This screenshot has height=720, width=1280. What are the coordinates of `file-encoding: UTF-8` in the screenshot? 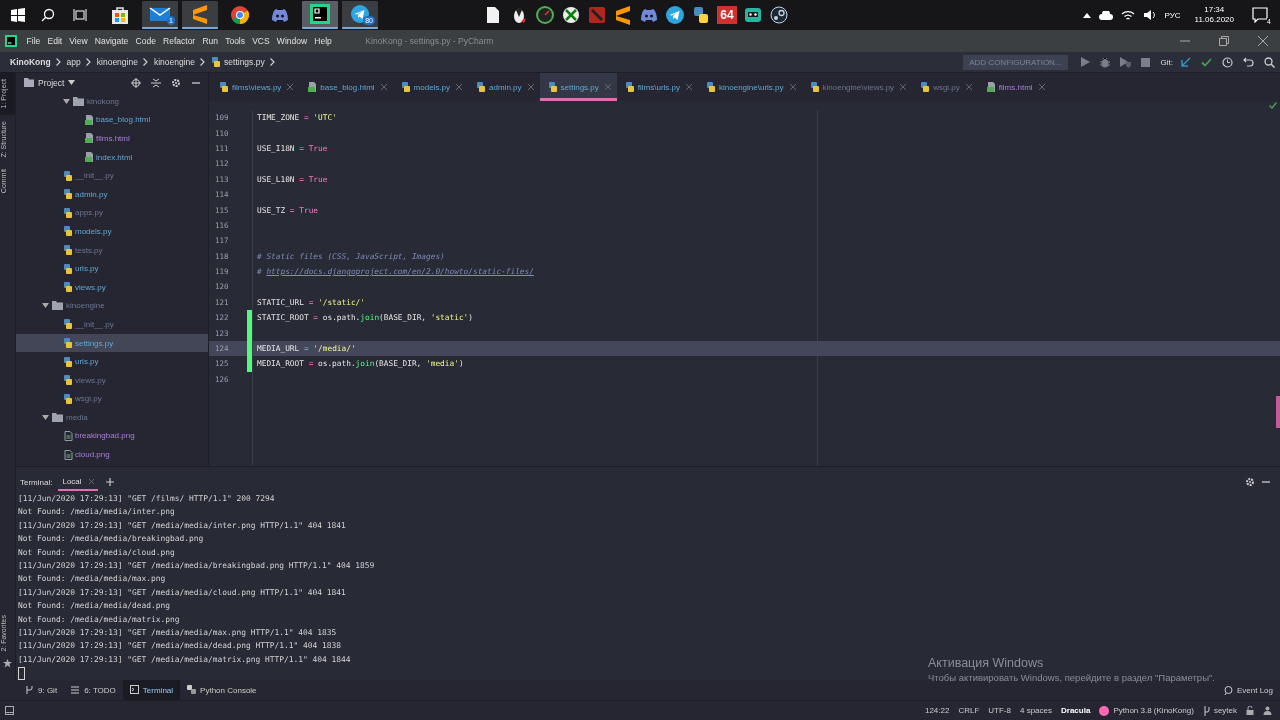 It's located at (999, 710).